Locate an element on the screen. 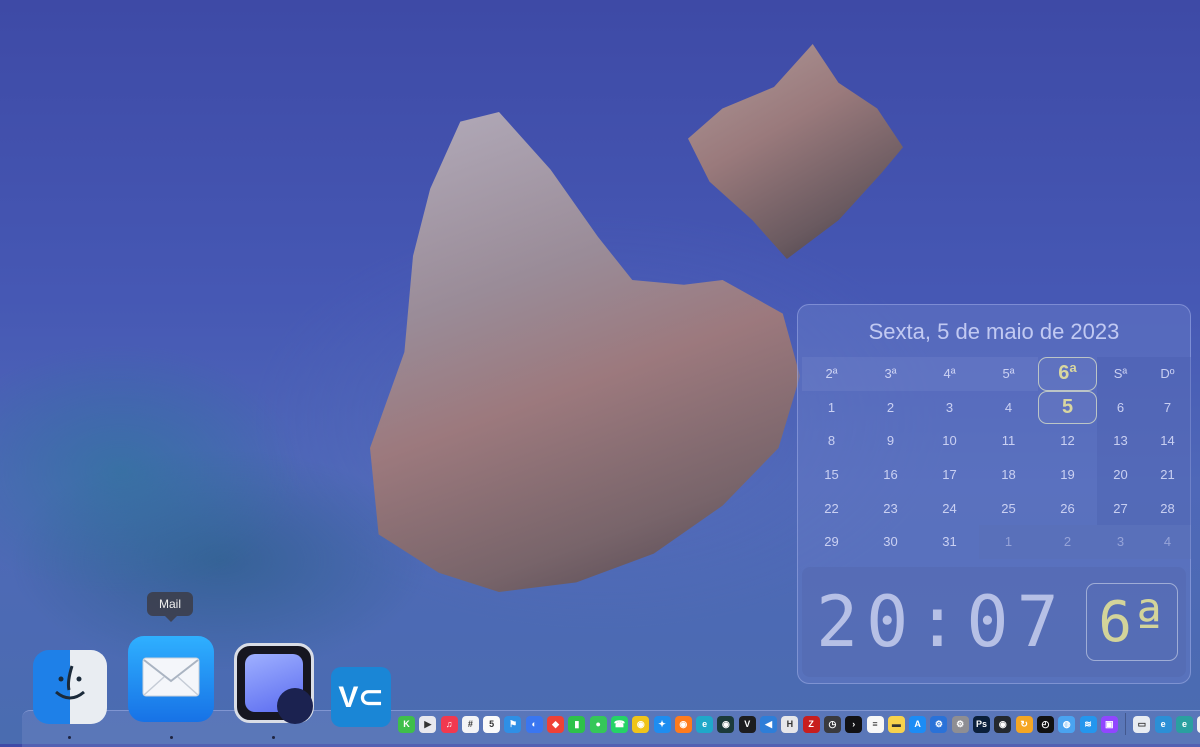 The width and height of the screenshot is (1200, 747). finder-window-icon: ▭ is located at coordinates (1142, 724).